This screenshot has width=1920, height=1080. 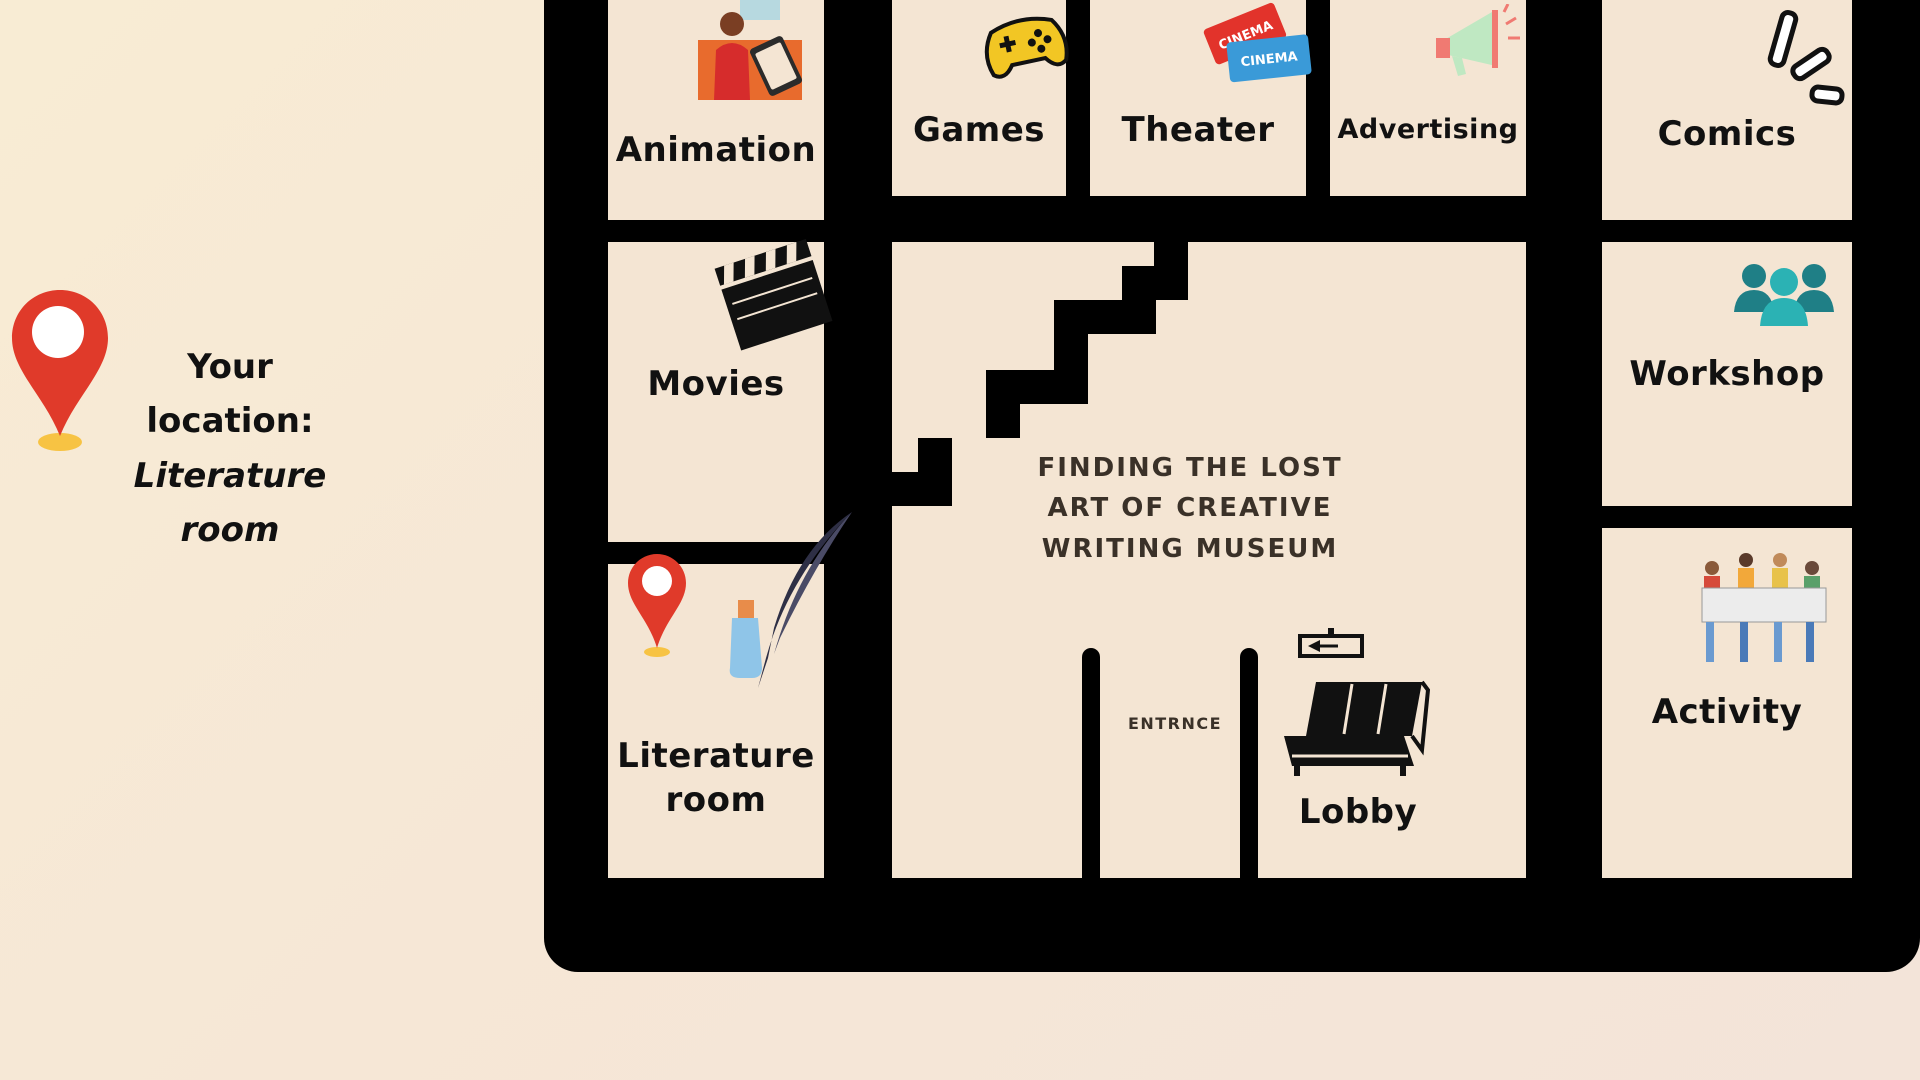 What do you see at coordinates (230, 449) in the screenshot?
I see `location-label: Your location: Literature room` at bounding box center [230, 449].